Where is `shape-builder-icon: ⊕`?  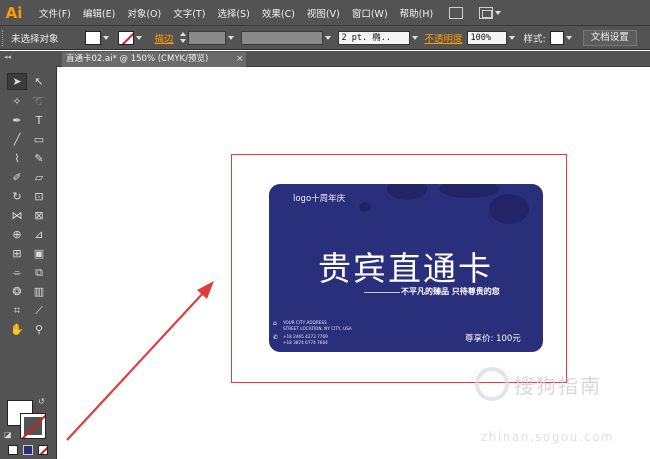 shape-builder-icon: ⊕ is located at coordinates (17, 234).